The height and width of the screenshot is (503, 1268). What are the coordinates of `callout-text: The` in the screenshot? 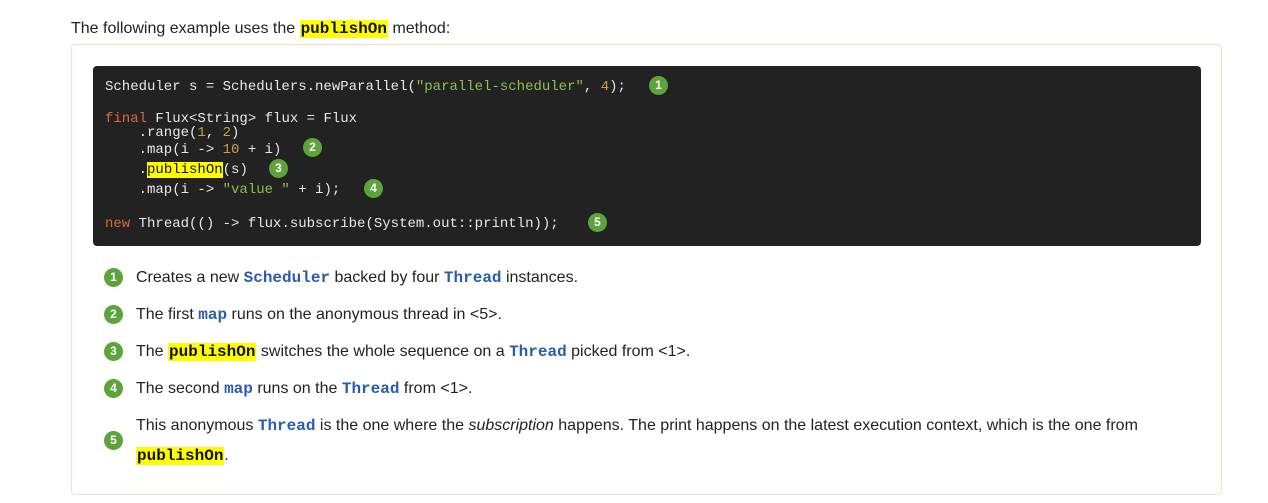 It's located at (150, 351).